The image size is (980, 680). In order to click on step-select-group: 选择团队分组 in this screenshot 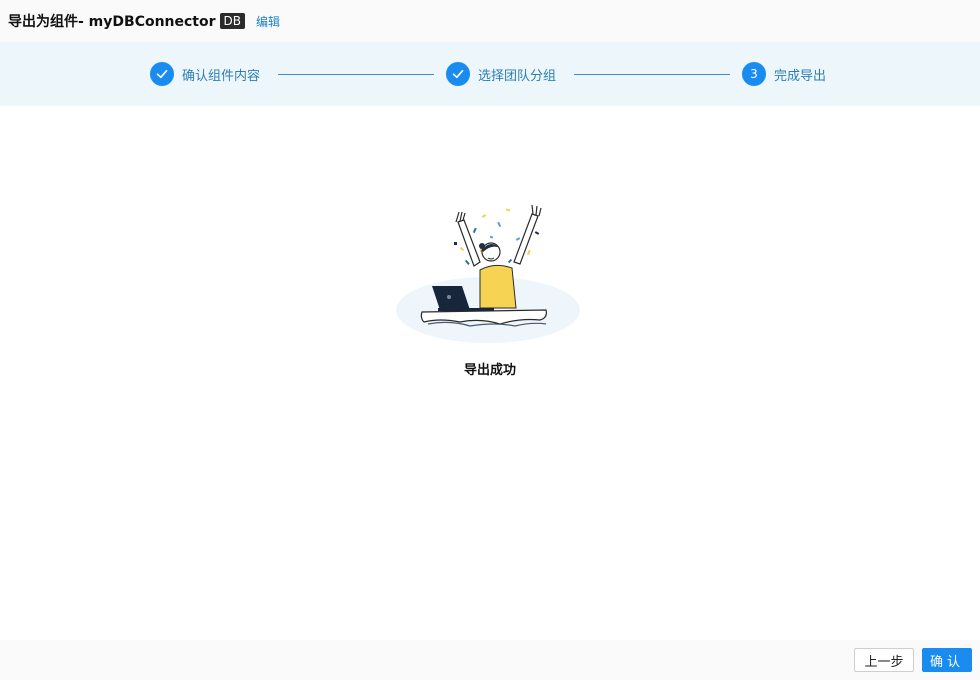, I will do `click(501, 74)`.